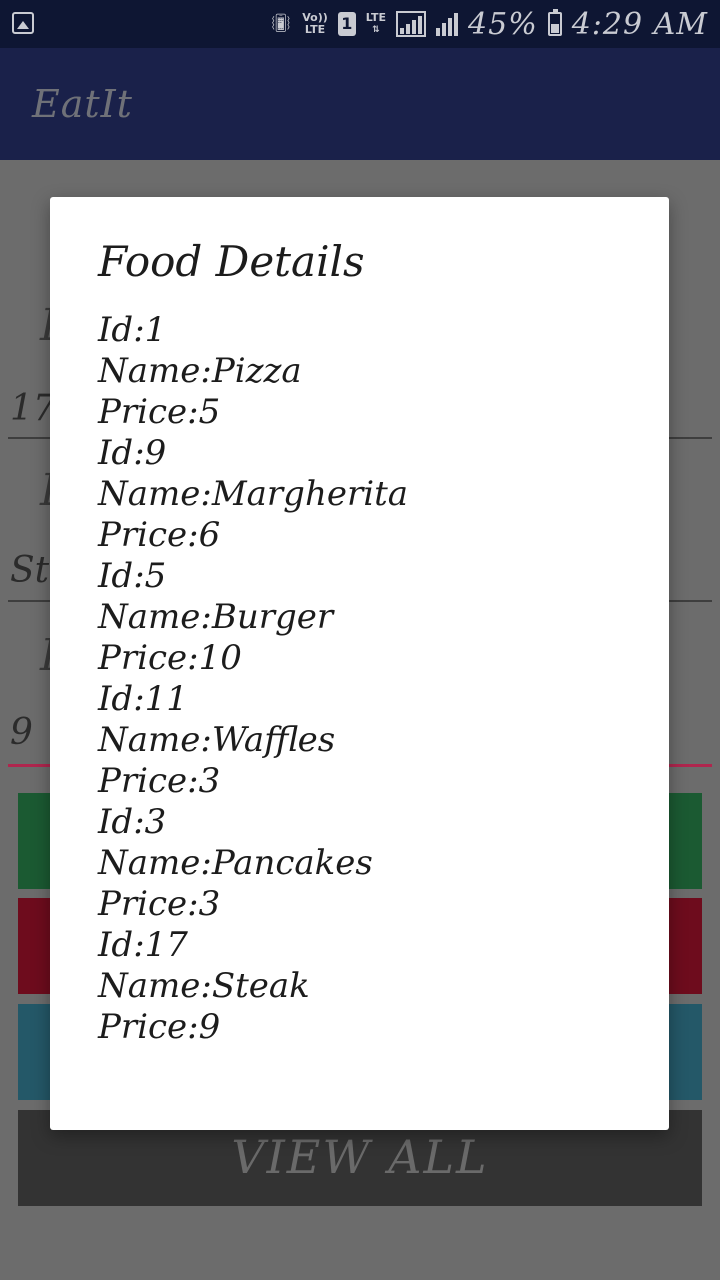  I want to click on dialog-title: Food Details, so click(231, 261).